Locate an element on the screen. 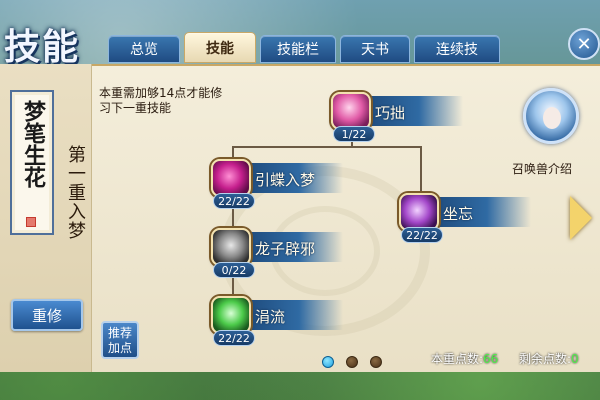  crystal-meditation-icon is located at coordinates (419, 212).